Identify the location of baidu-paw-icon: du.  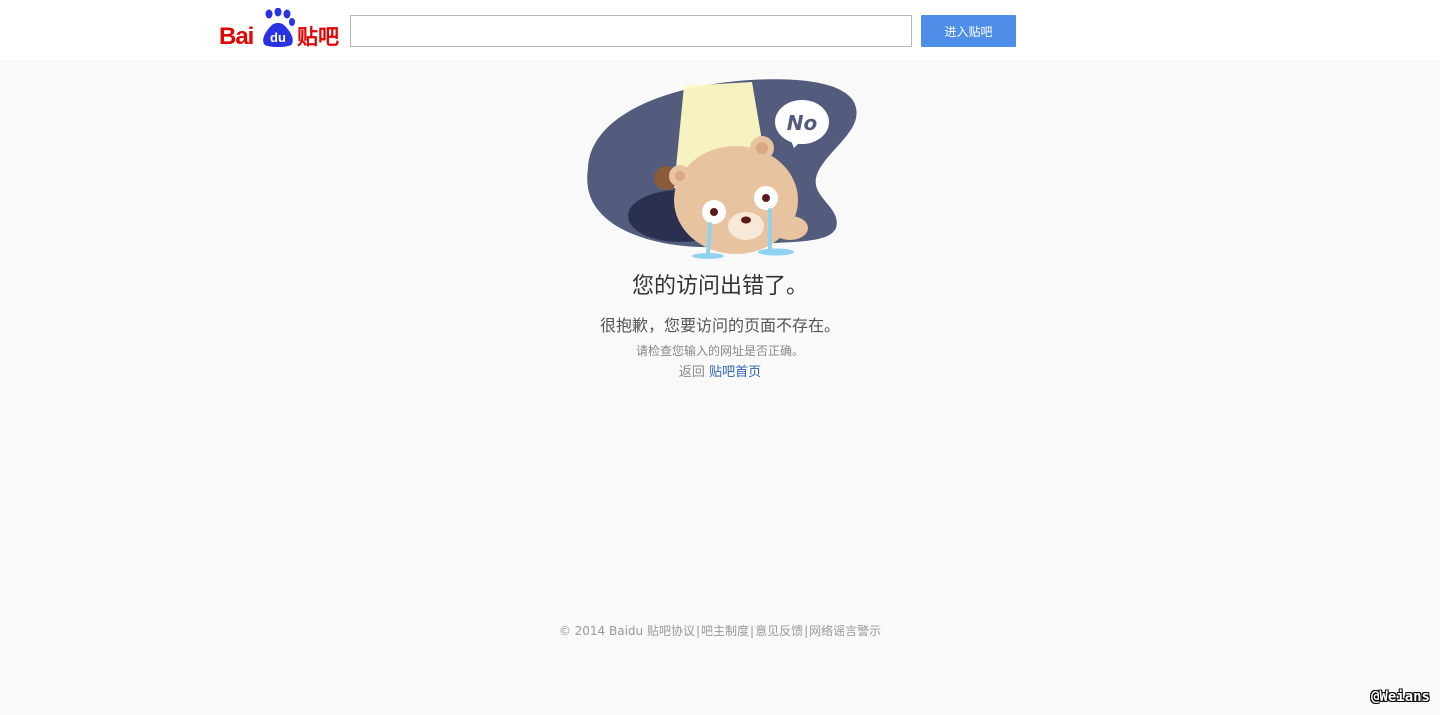
(279, 27).